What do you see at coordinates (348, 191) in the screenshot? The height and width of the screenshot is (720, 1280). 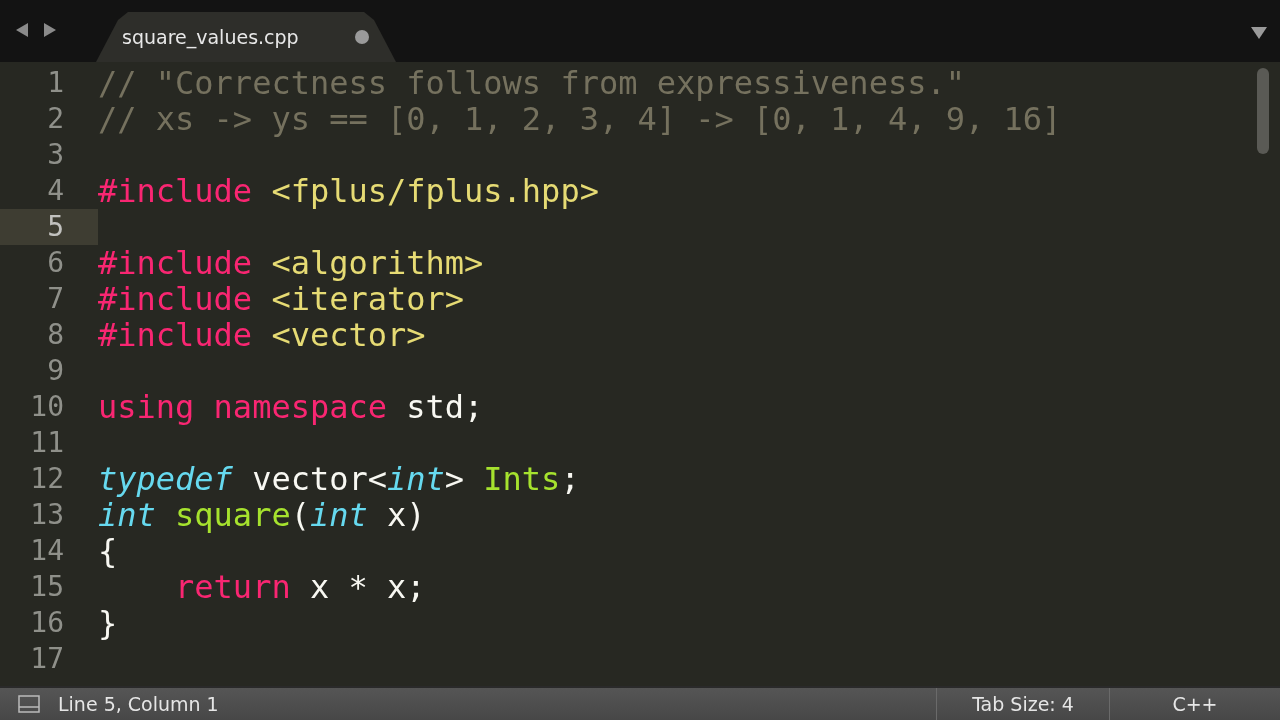 I see `code-line: #include <fplus/fplus.hpp>` at bounding box center [348, 191].